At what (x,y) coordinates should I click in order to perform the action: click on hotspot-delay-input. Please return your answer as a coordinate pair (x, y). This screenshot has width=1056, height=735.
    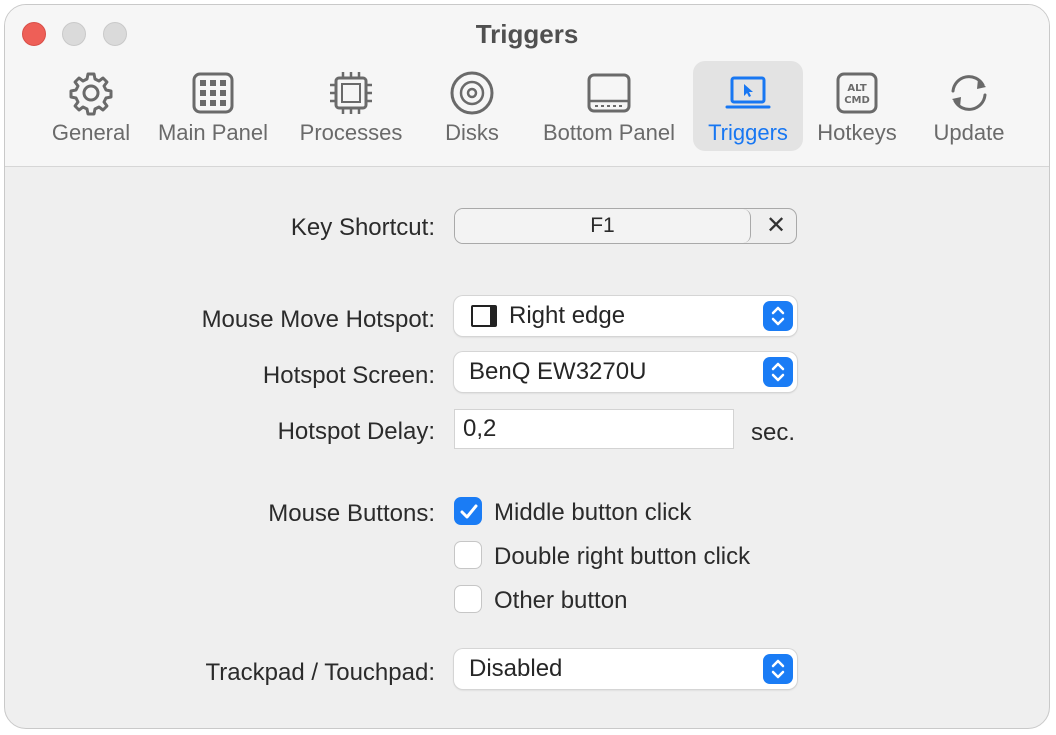
    Looking at the image, I should click on (594, 429).